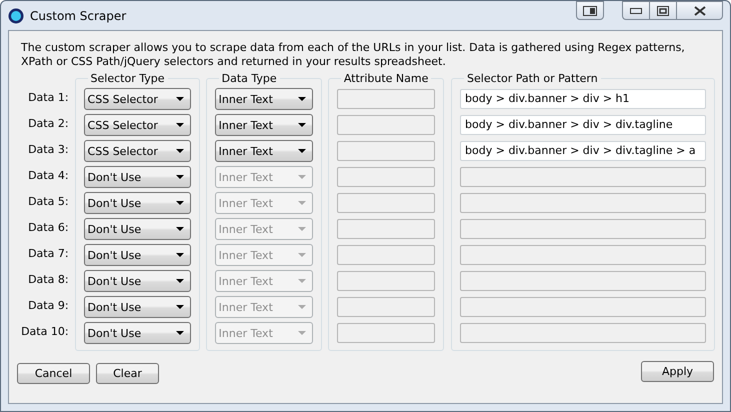 The height and width of the screenshot is (412, 731). I want to click on row-label: Data 5:, so click(48, 202).